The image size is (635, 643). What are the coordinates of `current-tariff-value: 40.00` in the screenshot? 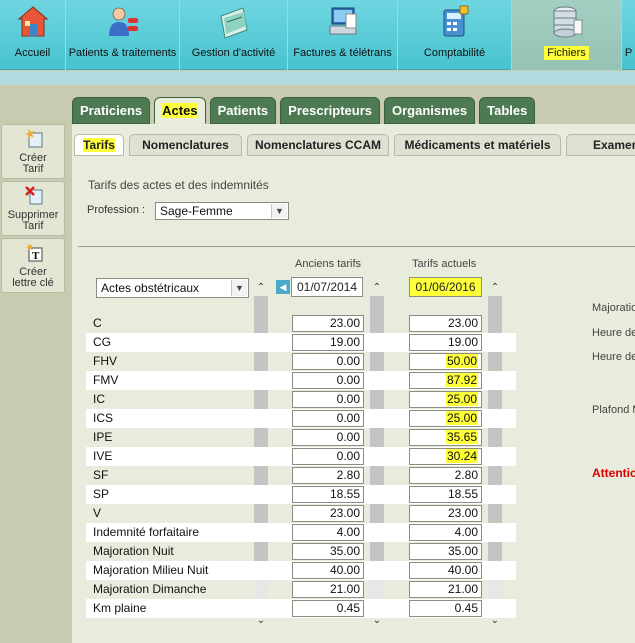 It's located at (462, 570).